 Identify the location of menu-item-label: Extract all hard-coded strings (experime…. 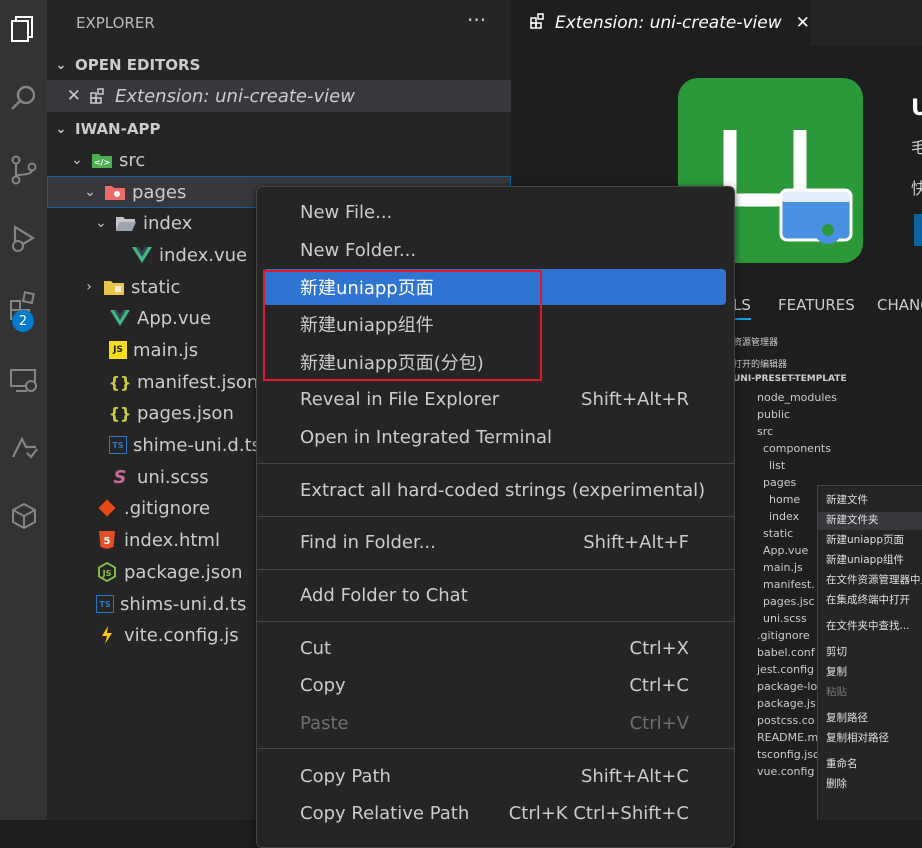
(503, 490).